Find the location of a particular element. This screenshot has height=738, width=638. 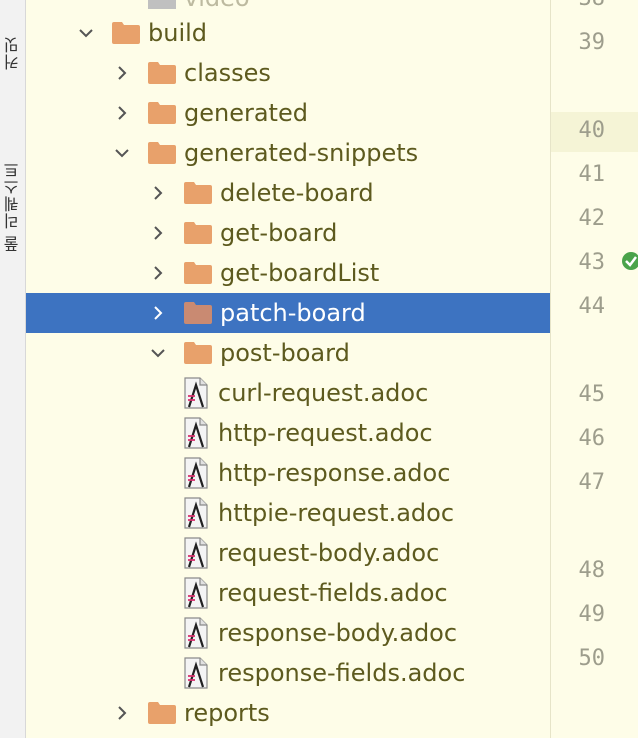

tree-file-row: httpie-request.adoc is located at coordinates (288, 513).